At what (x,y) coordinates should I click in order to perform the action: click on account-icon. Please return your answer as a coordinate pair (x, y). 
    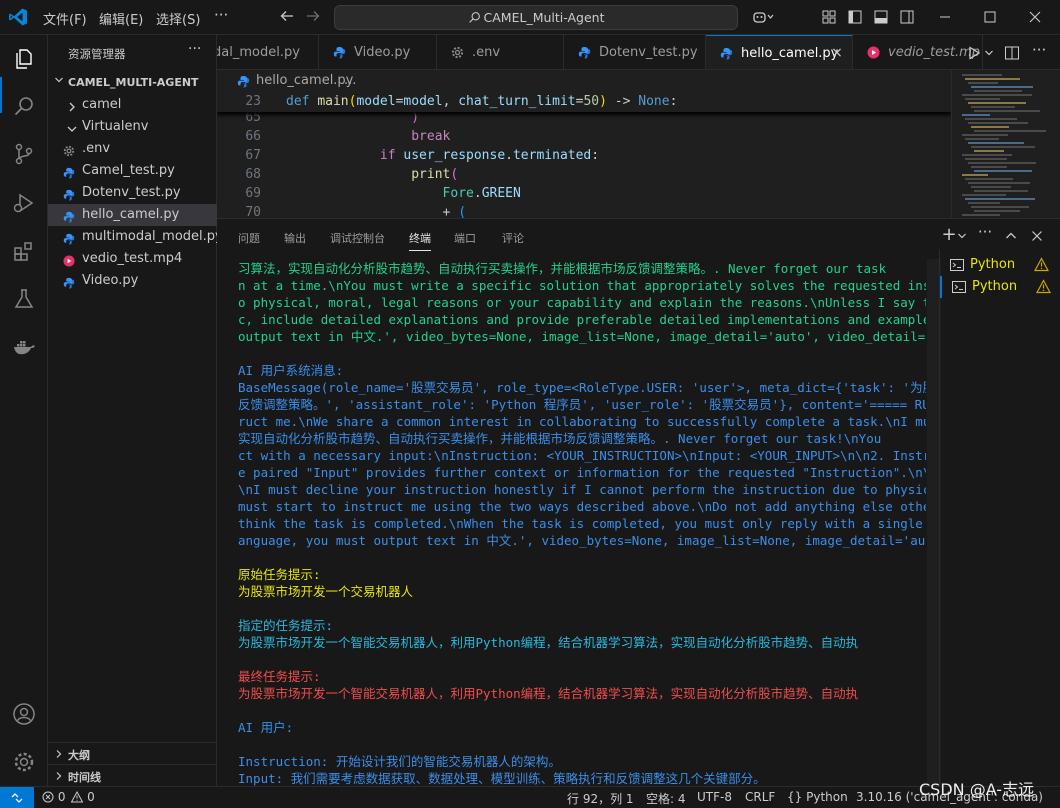
    Looking at the image, I should click on (24, 714).